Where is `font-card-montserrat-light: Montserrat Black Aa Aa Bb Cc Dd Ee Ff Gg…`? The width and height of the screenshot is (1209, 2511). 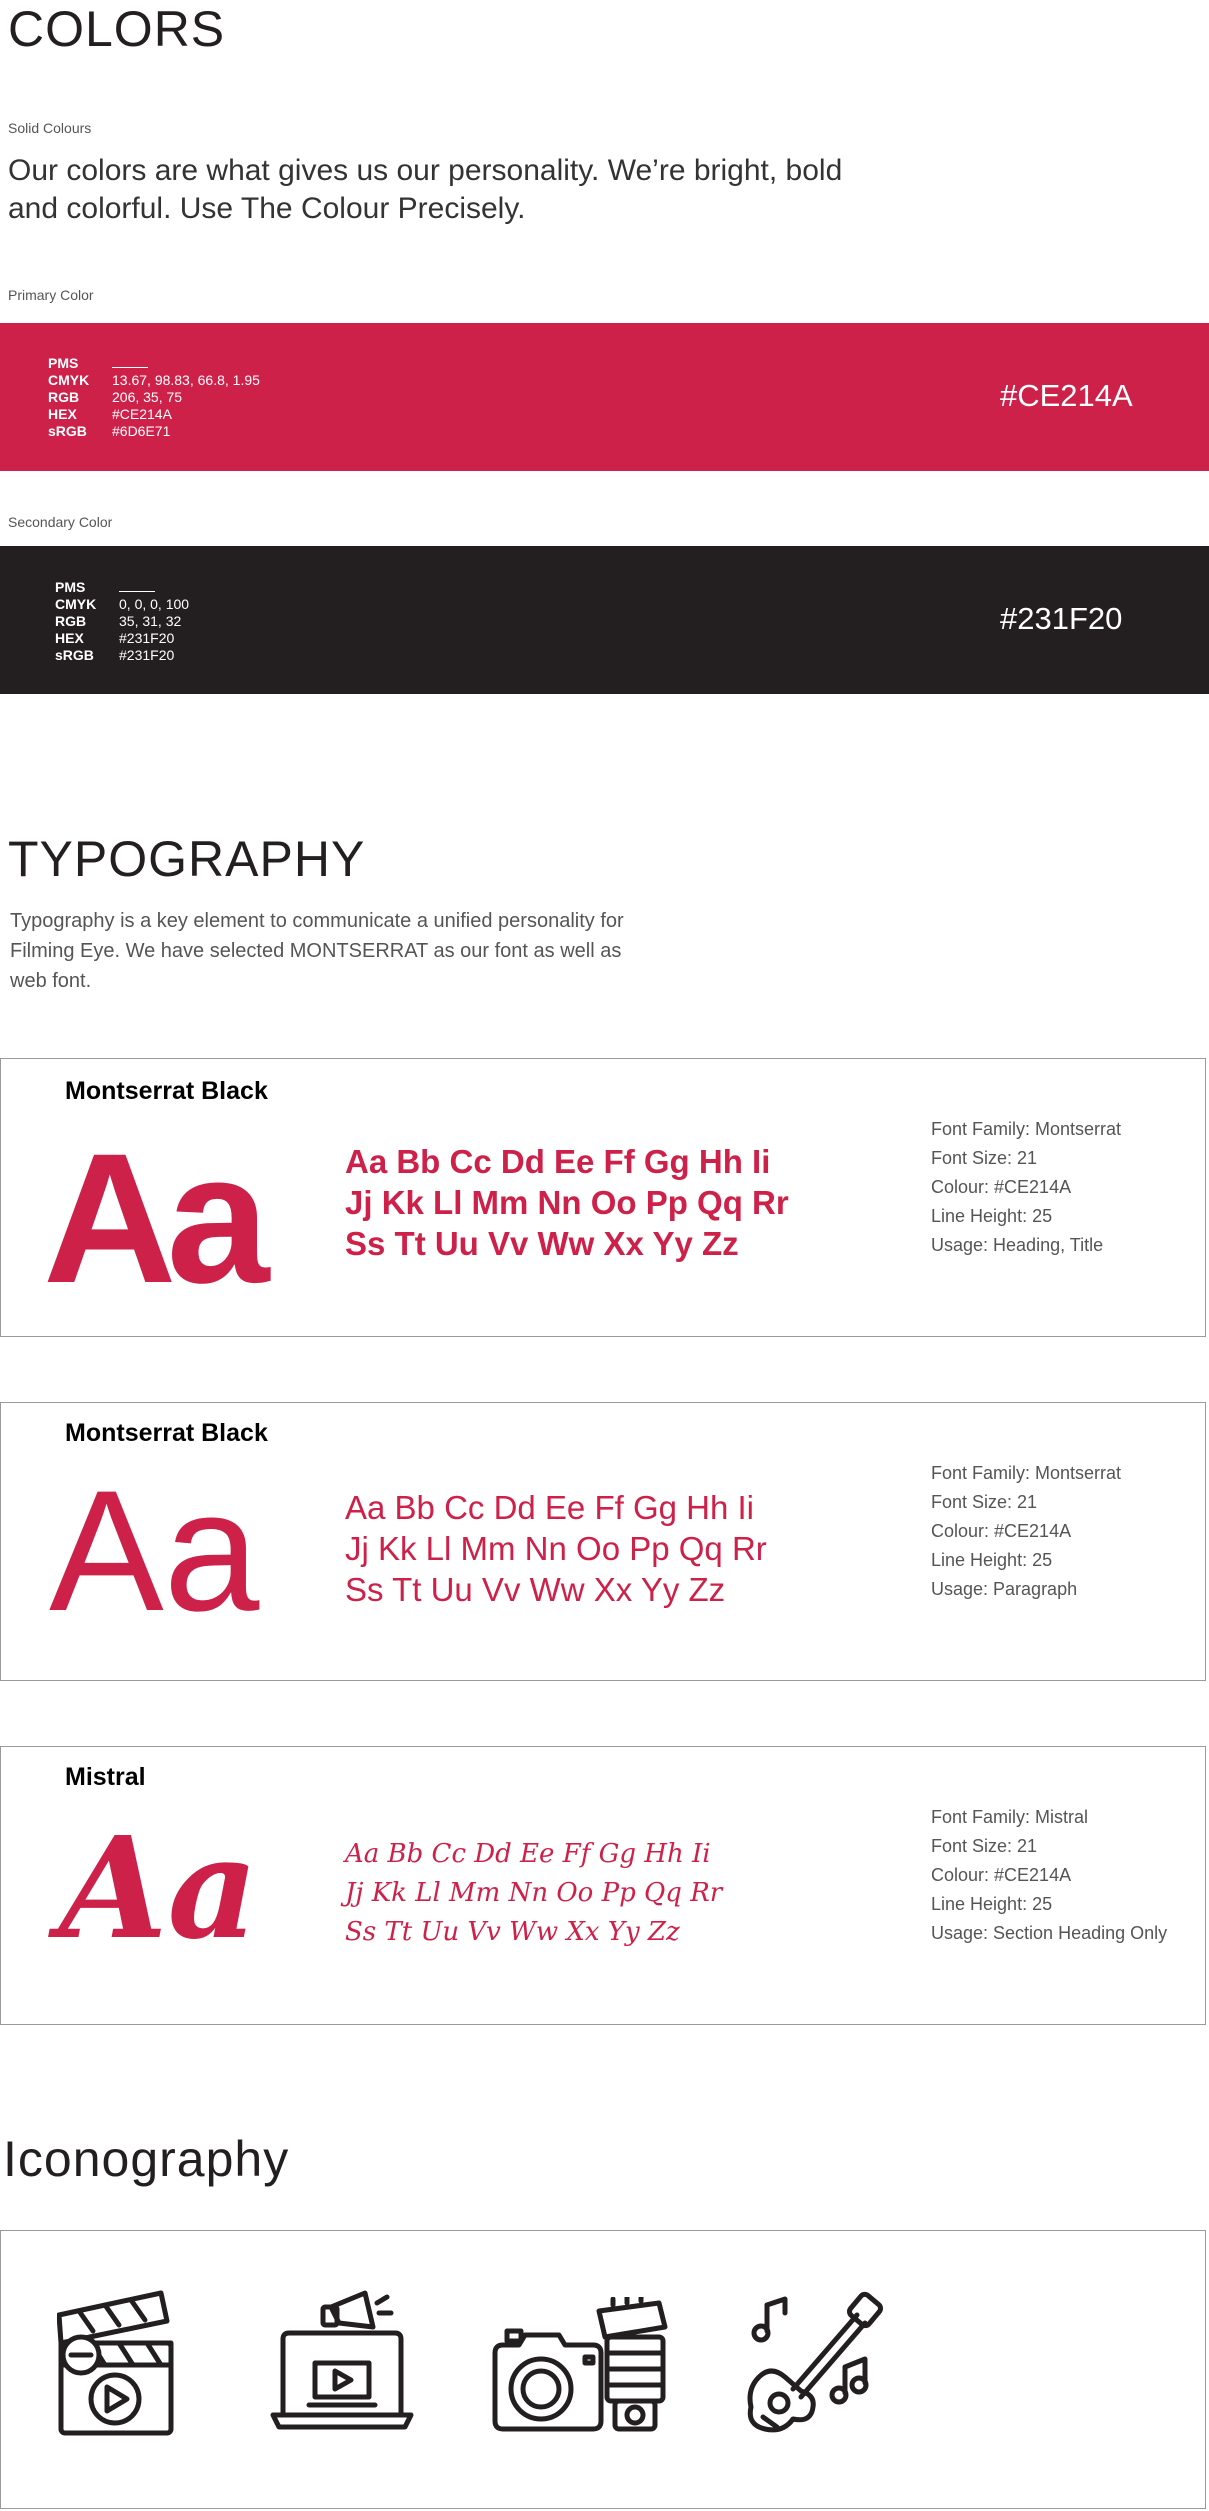
font-card-montserrat-light: Montserrat Black Aa Aa Bb Cc Dd Ee Ff Gg… is located at coordinates (603, 1541).